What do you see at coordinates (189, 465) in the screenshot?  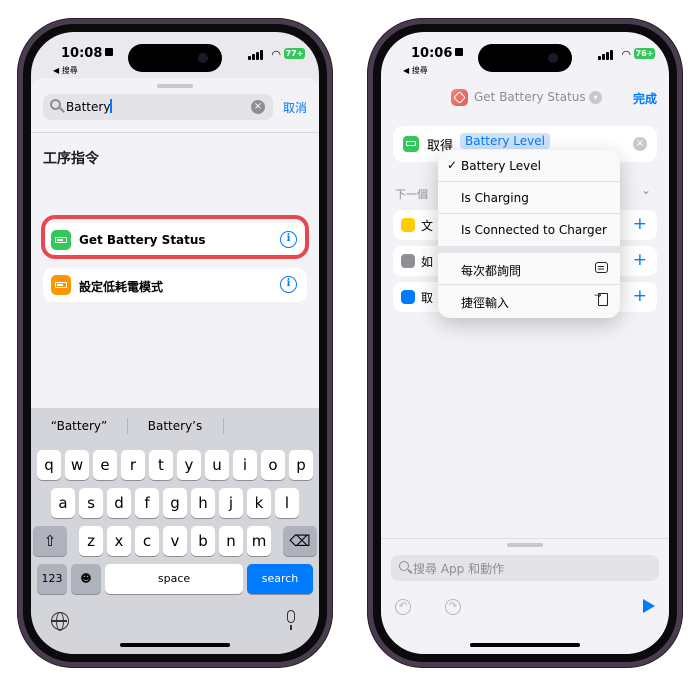 I see `key-y: y` at bounding box center [189, 465].